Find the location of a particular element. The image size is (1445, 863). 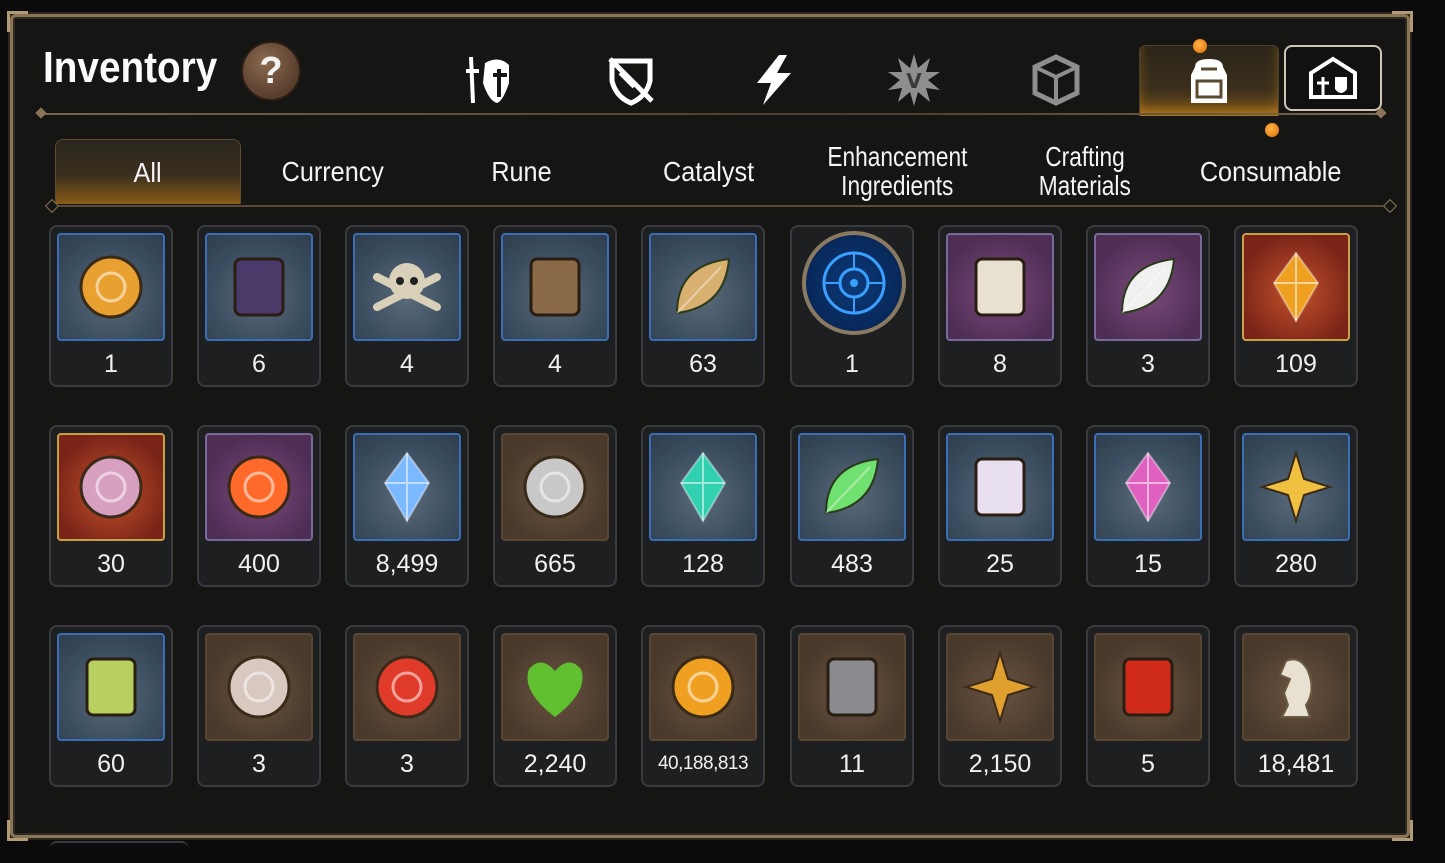

item-count: 483 is located at coordinates (852, 564).